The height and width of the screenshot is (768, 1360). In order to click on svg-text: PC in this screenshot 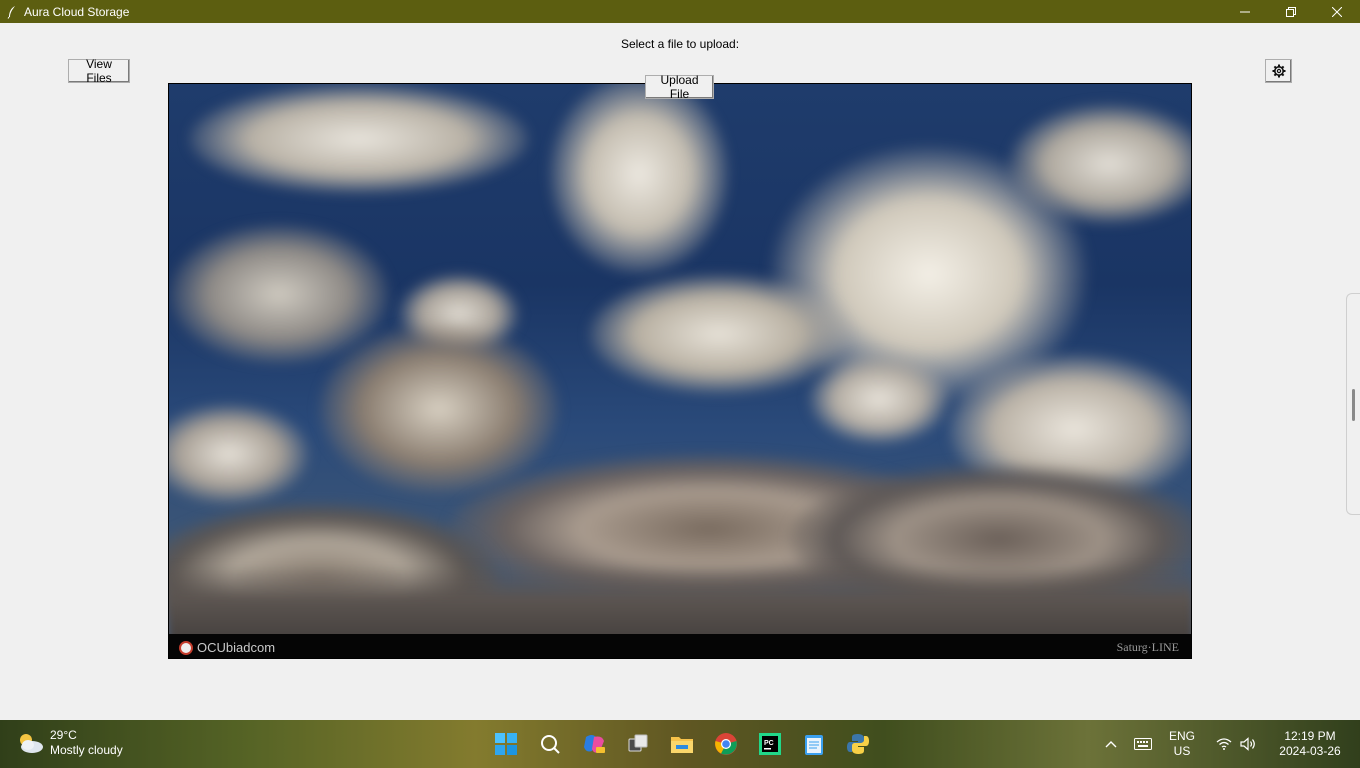, I will do `click(769, 743)`.